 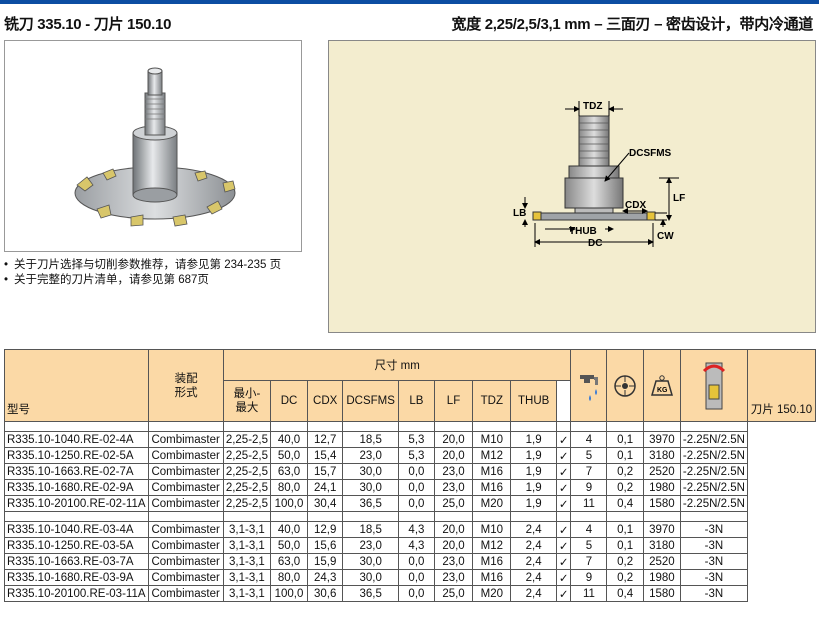 What do you see at coordinates (650, 153) in the screenshot?
I see `label-dcsfms: DCSFMS` at bounding box center [650, 153].